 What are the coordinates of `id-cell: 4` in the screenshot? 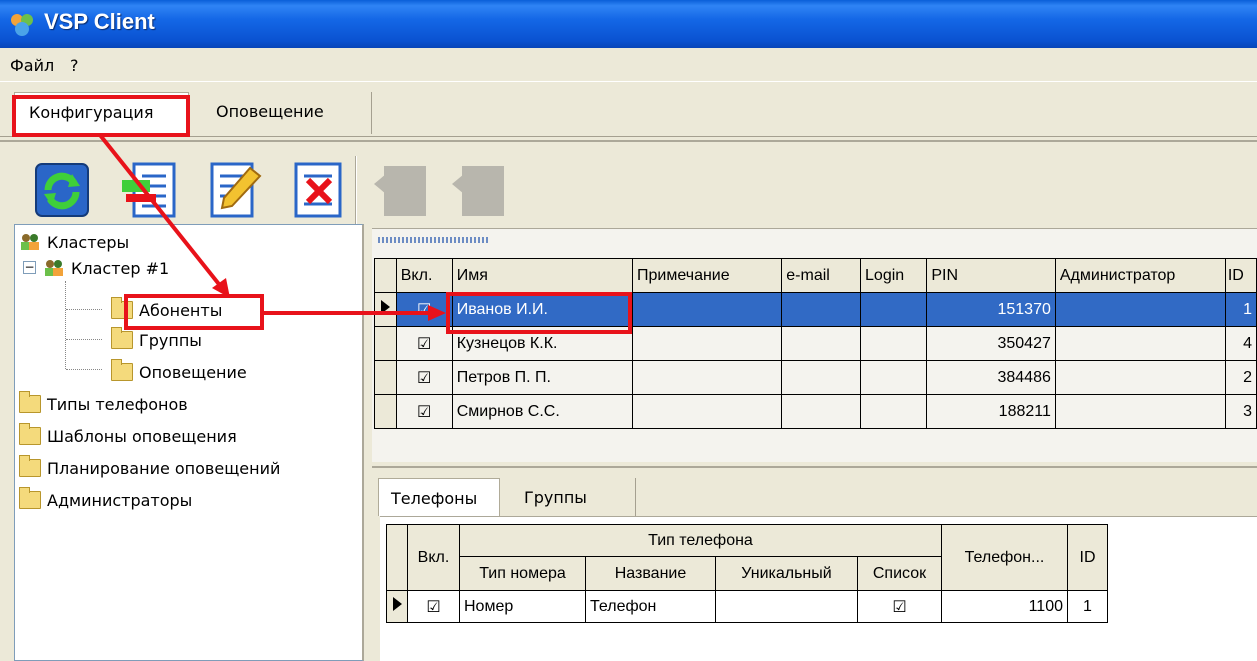 It's located at (1240, 343).